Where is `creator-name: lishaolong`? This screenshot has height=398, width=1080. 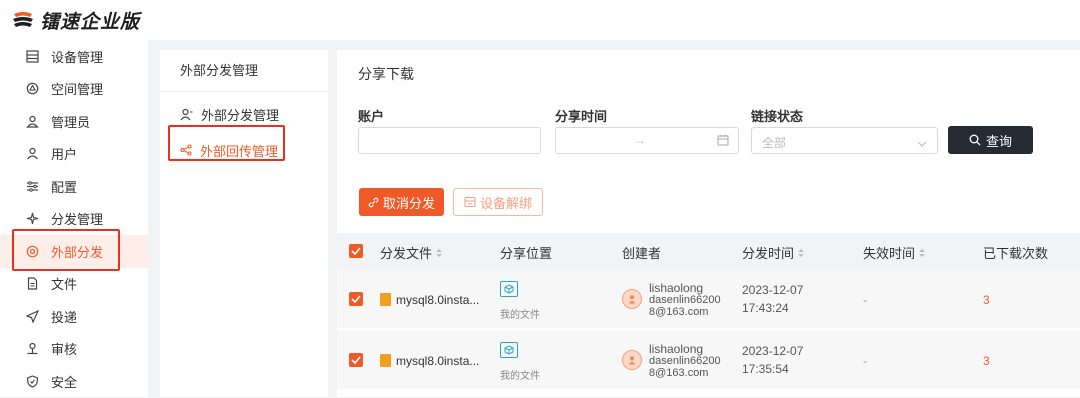
creator-name: lishaolong is located at coordinates (676, 349).